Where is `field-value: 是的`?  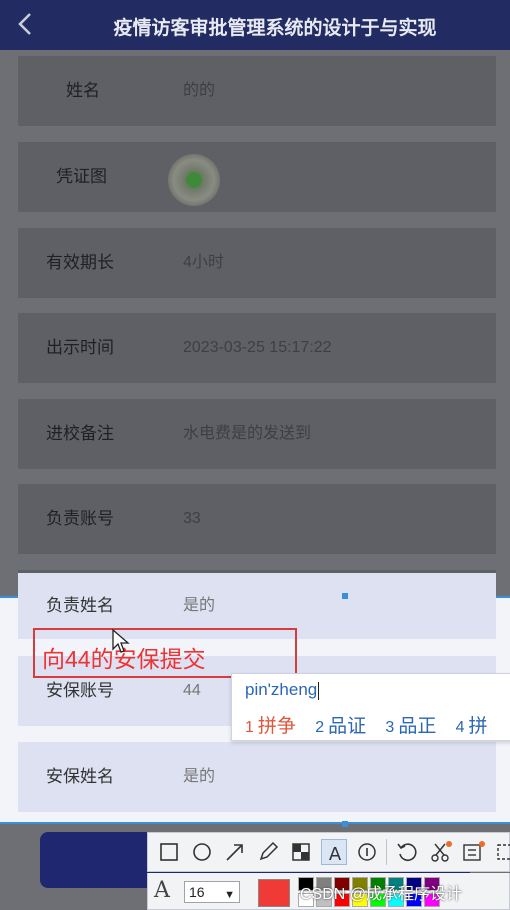
field-value: 是的 is located at coordinates (199, 776).